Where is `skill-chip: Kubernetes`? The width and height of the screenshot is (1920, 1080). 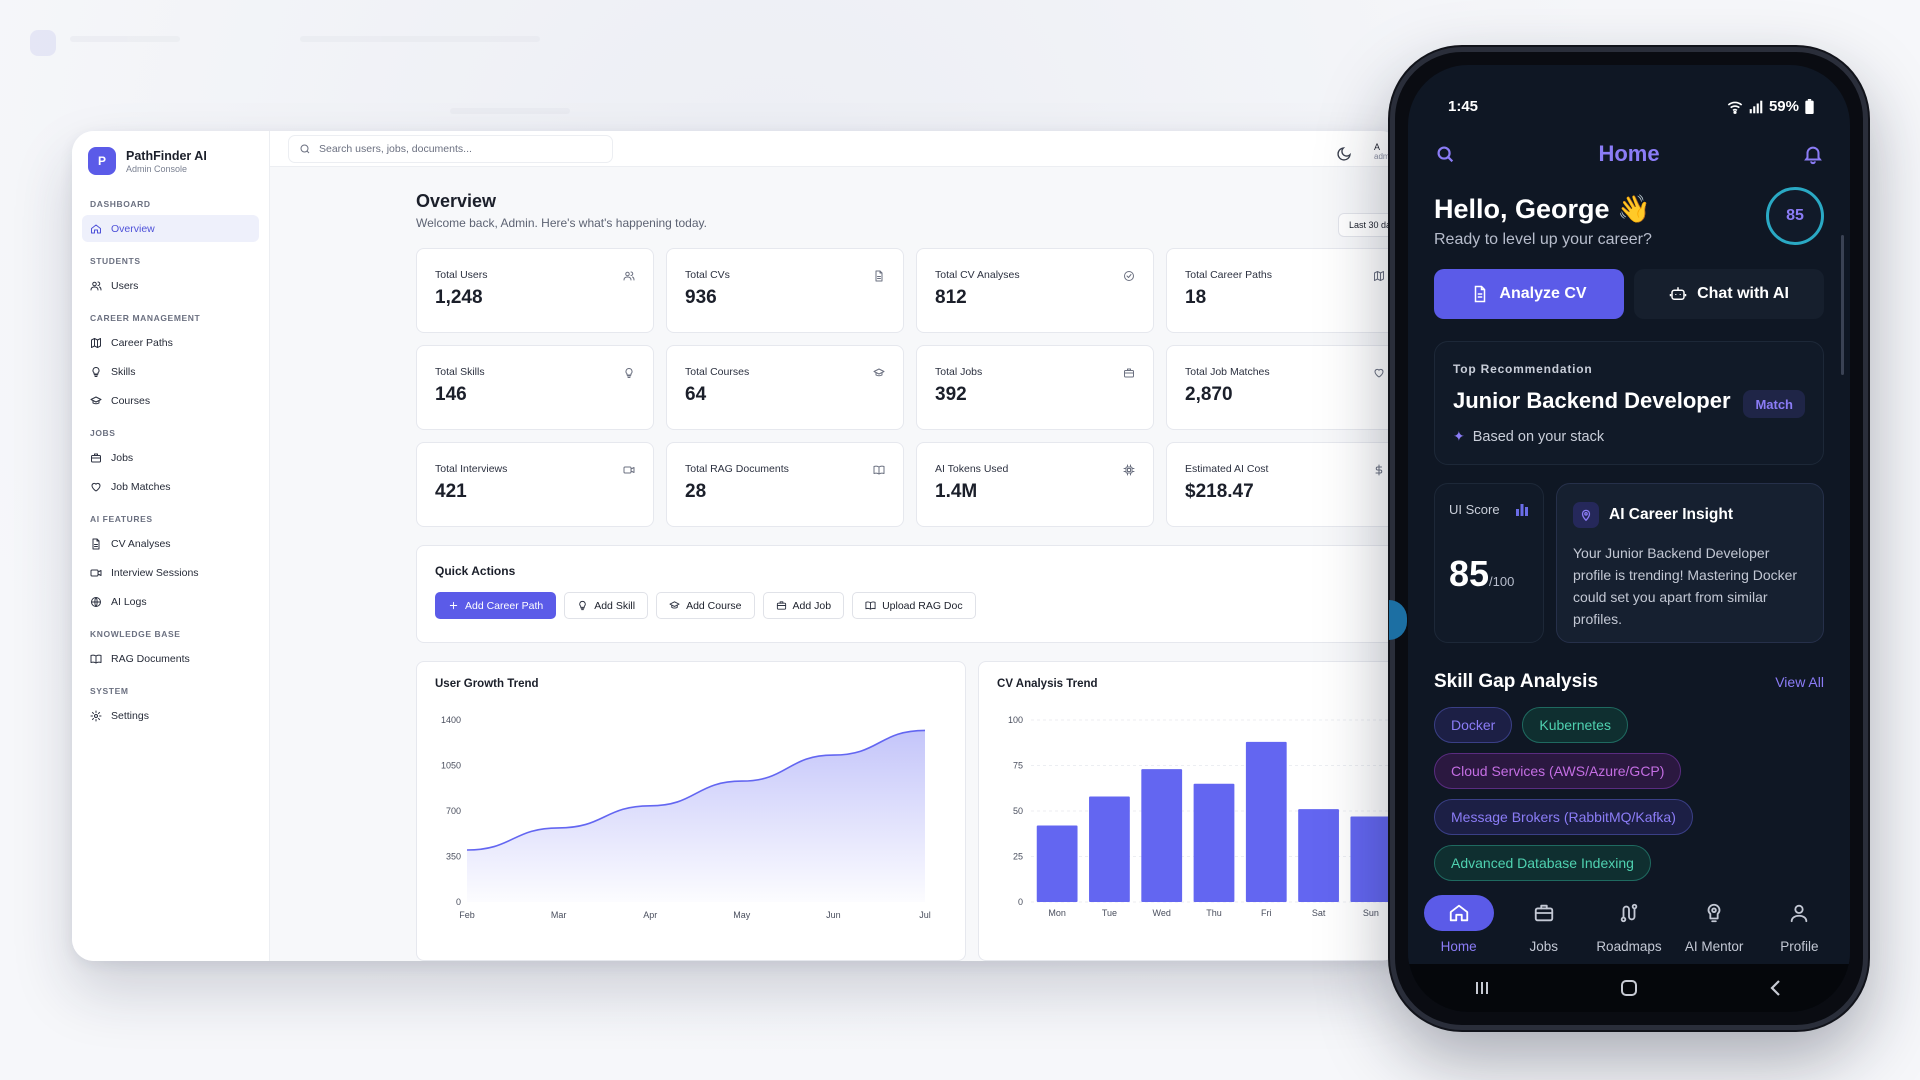
skill-chip: Kubernetes is located at coordinates (1575, 725).